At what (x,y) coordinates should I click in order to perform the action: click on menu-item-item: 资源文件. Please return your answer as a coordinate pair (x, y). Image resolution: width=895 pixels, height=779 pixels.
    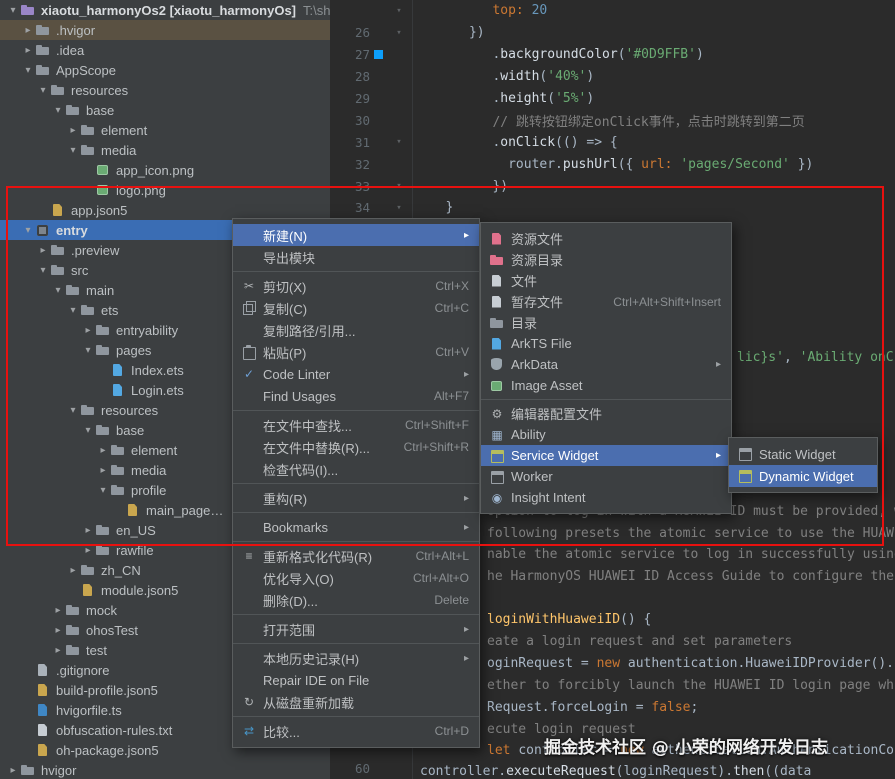
    Looking at the image, I should click on (606, 238).